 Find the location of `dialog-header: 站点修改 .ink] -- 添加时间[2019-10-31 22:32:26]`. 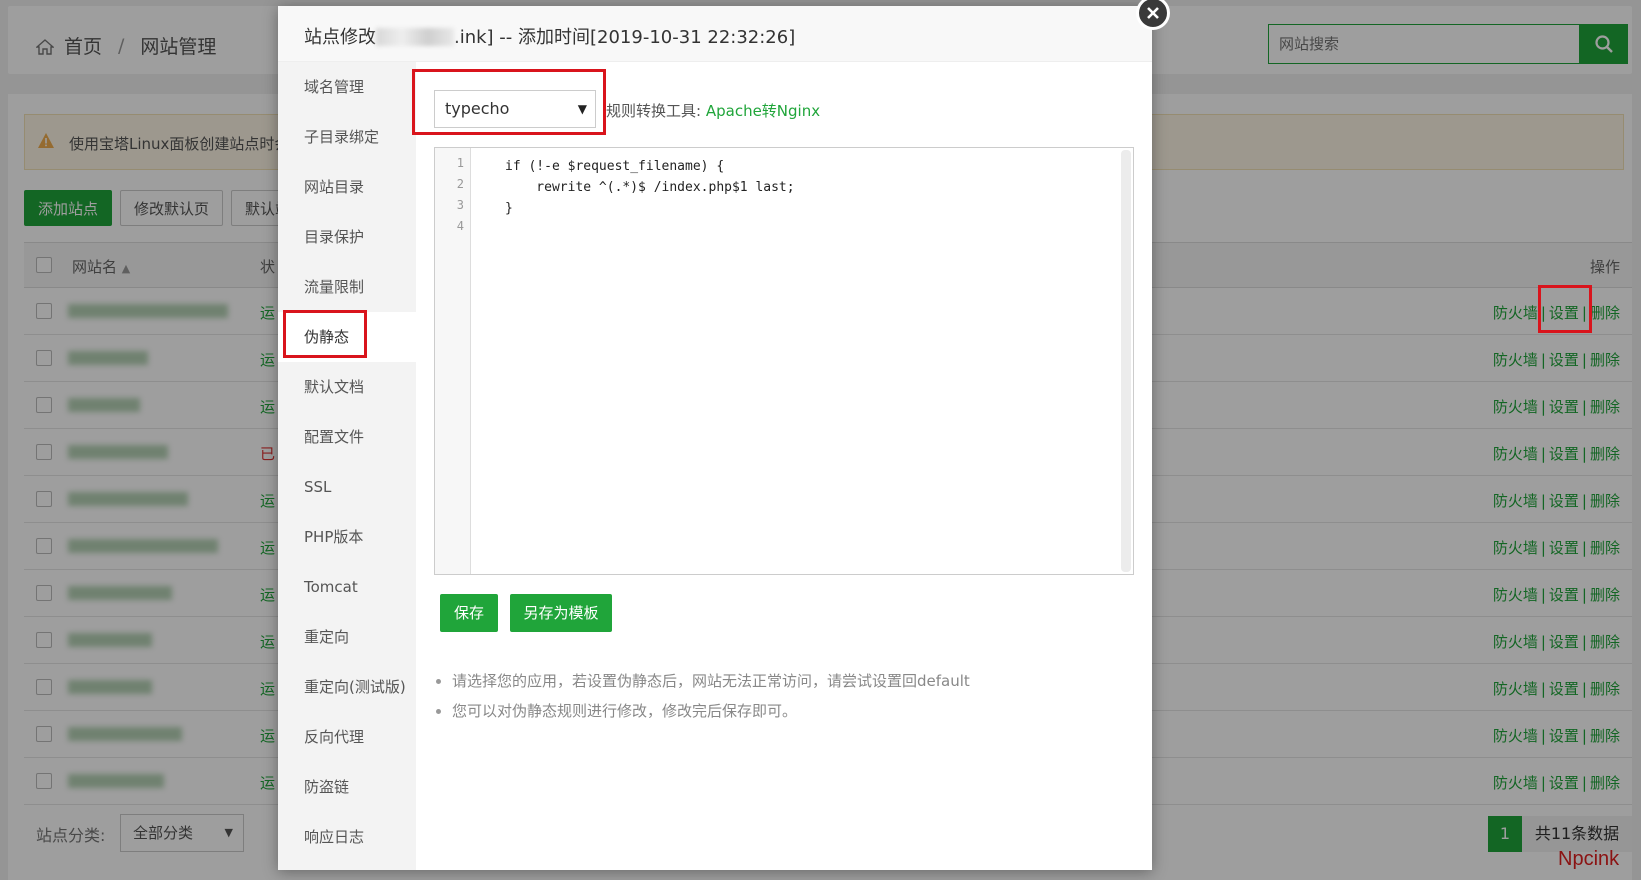

dialog-header: 站点修改 .ink] -- 添加时间[2019-10-31 22:32:26] is located at coordinates (715, 34).